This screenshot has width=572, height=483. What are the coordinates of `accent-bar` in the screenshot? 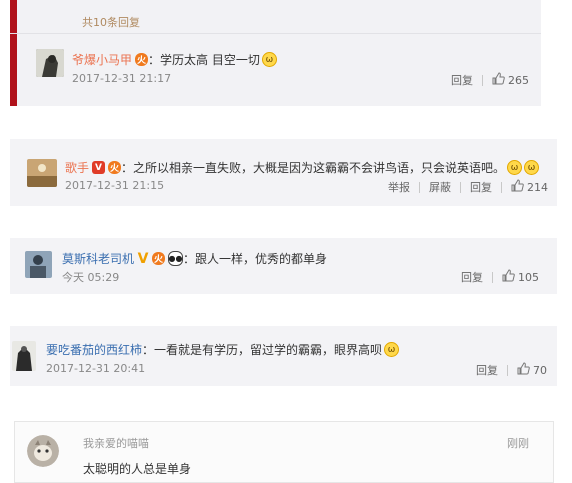 It's located at (13, 53).